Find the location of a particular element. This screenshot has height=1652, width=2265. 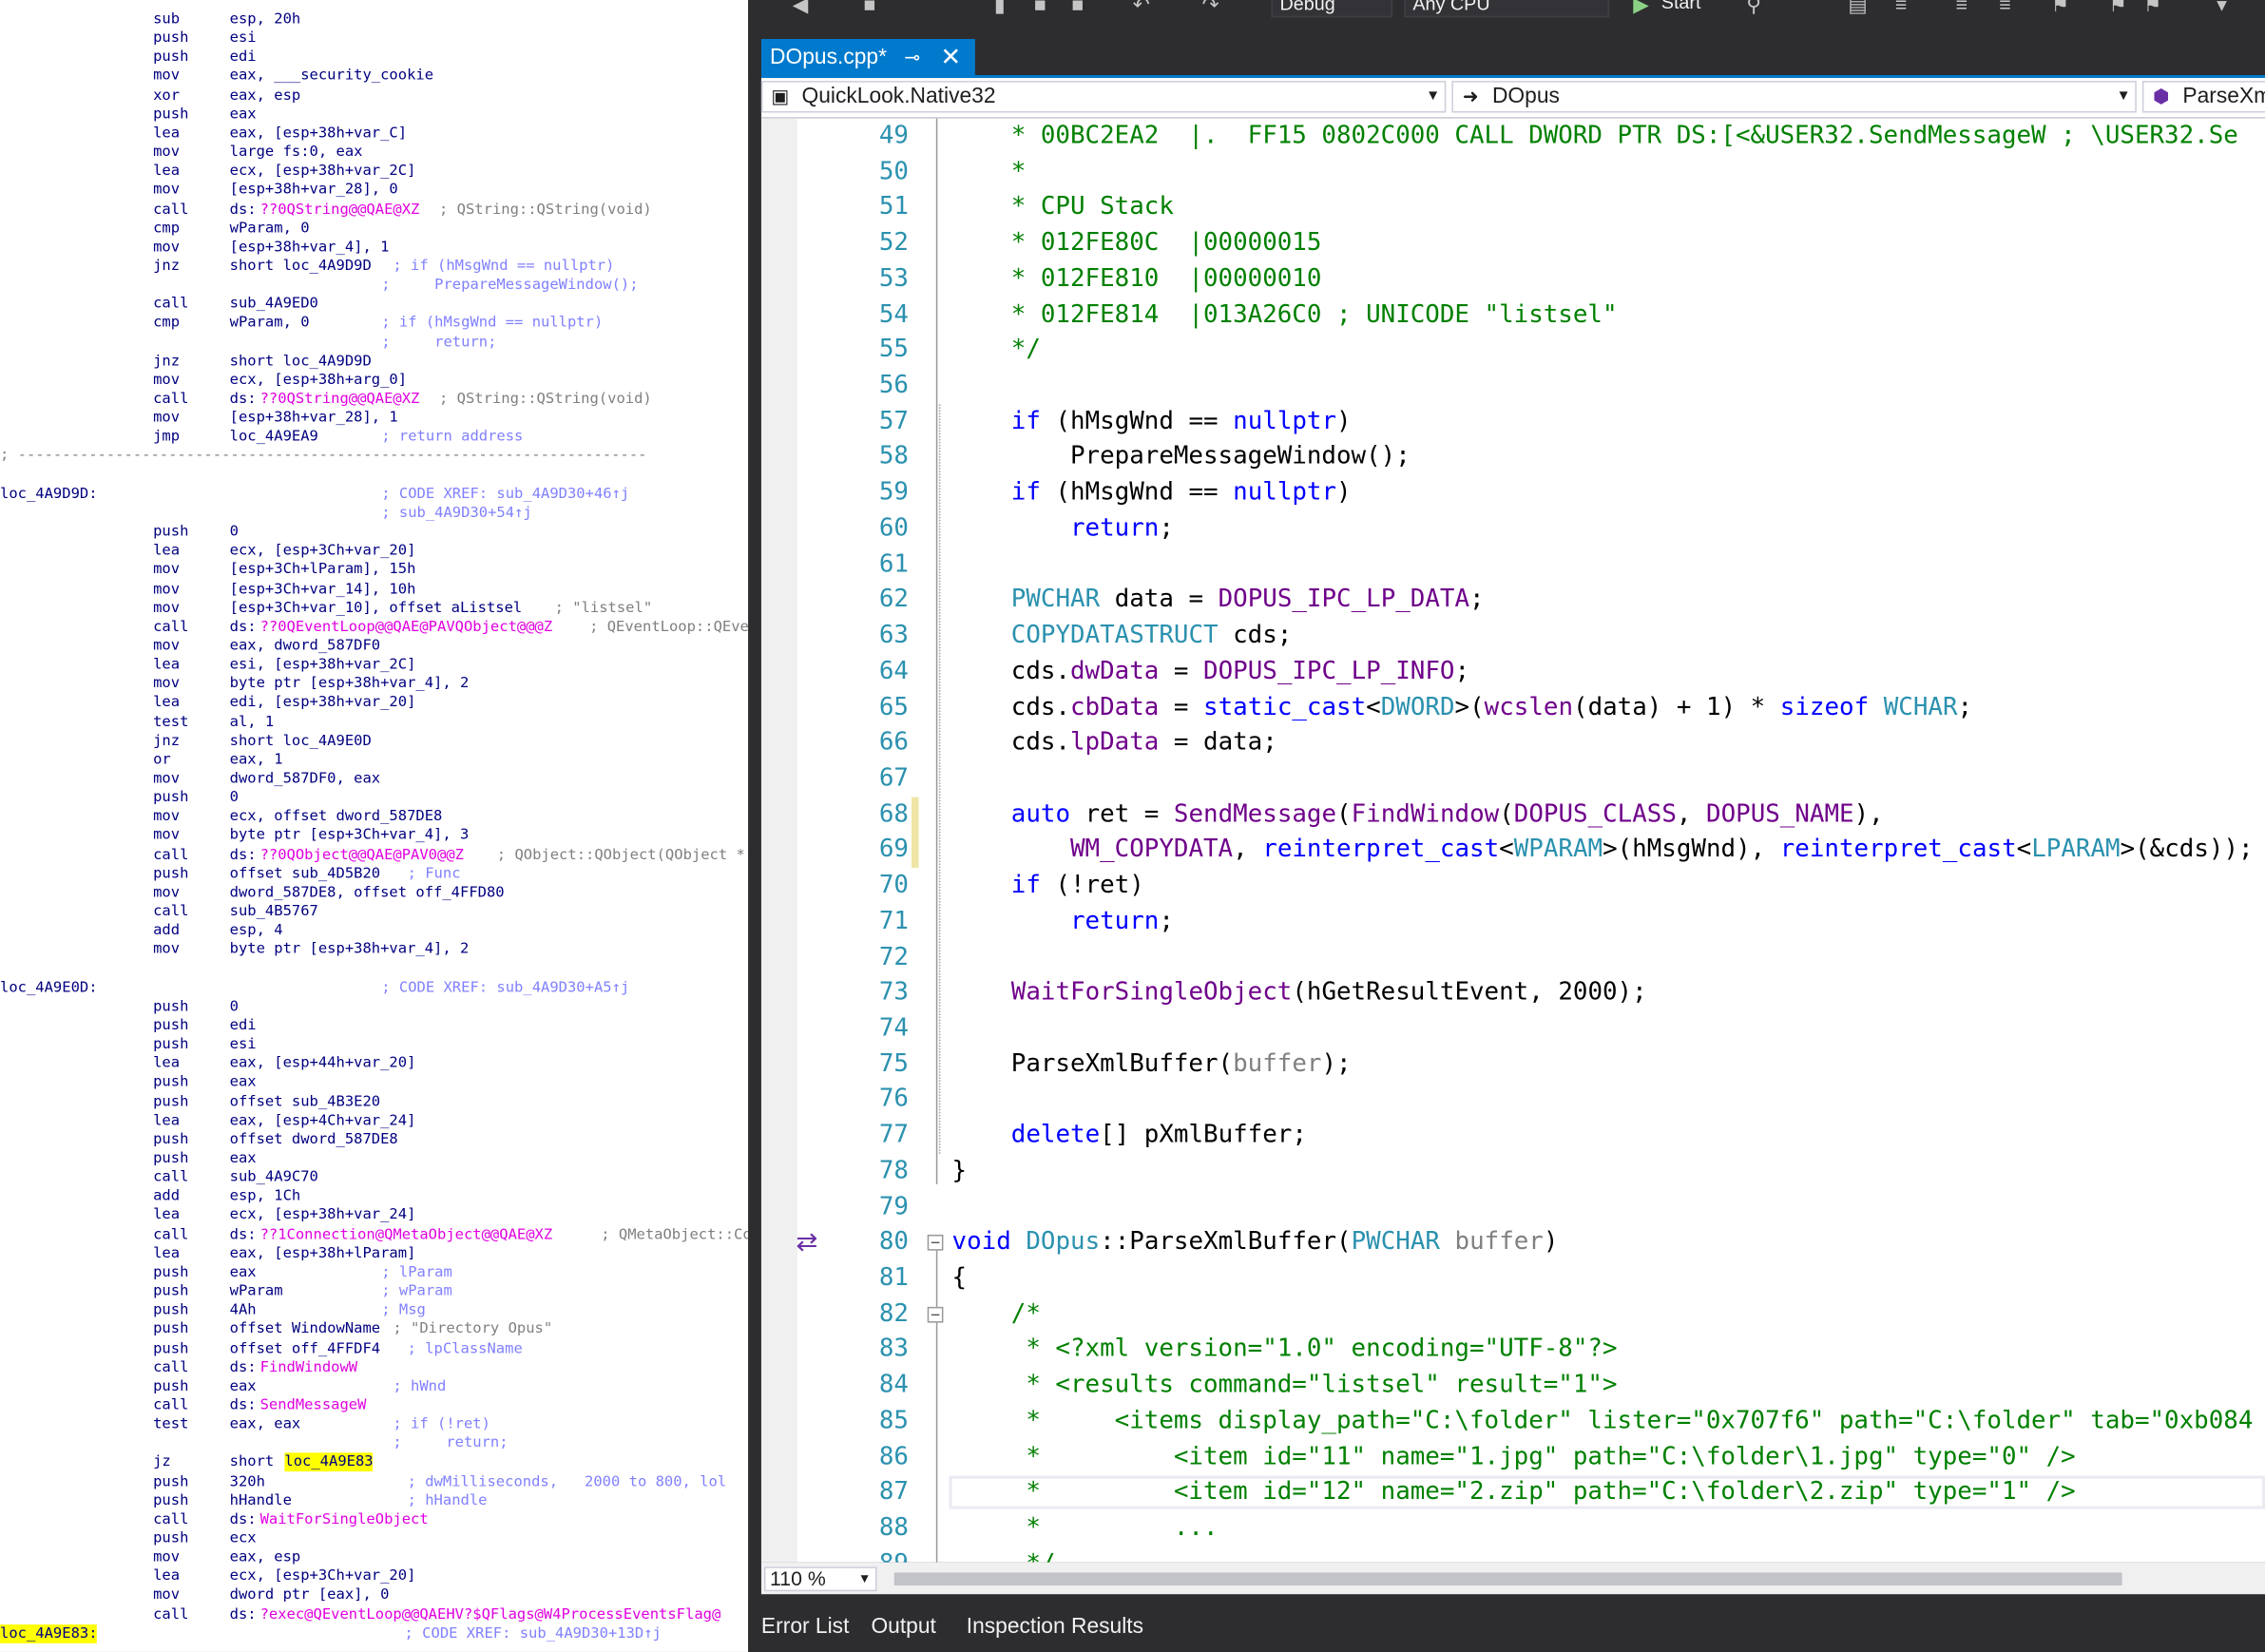

asm-line: push offset off_4FFDF4 ; lpClassName is located at coordinates (374, 1348).